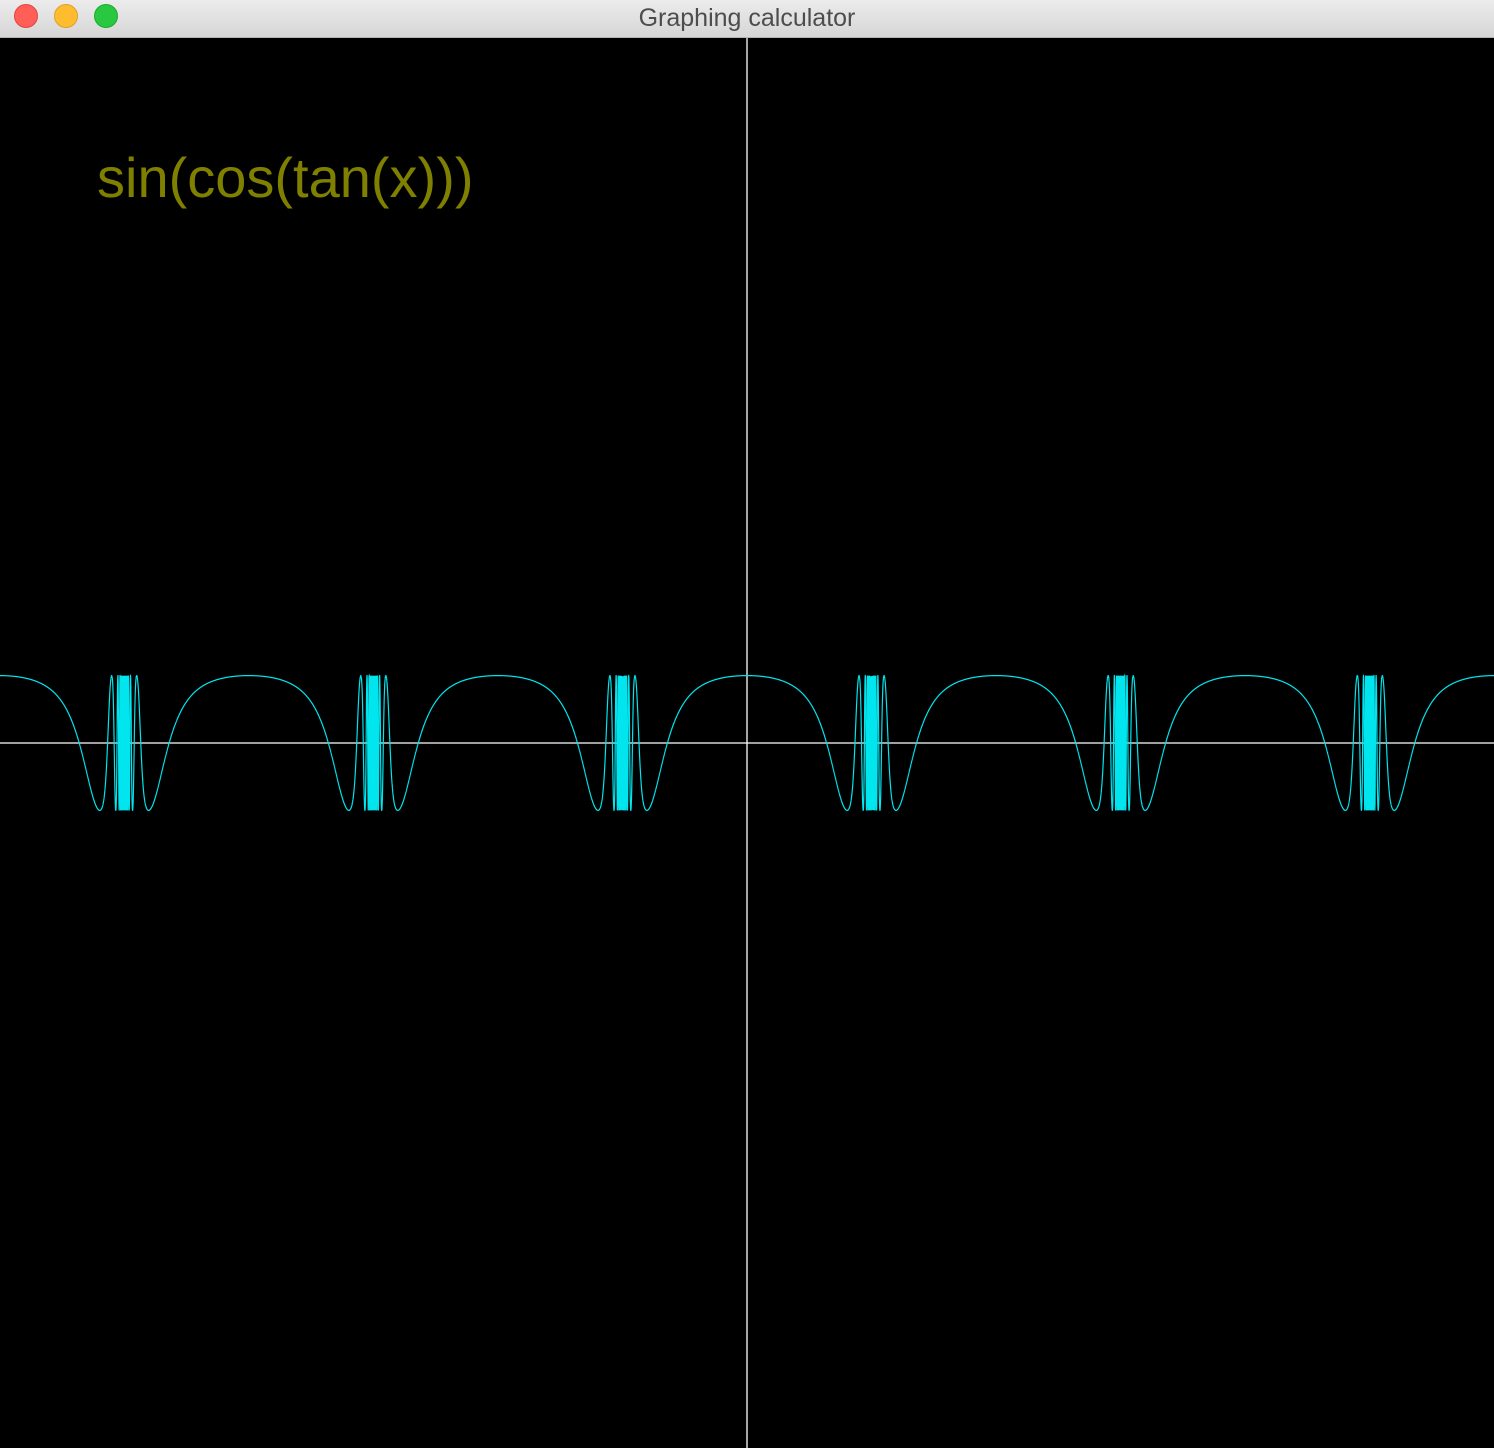  Describe the element at coordinates (285, 177) in the screenshot. I see `expression-label: sin(cos(tan(x)))` at that location.